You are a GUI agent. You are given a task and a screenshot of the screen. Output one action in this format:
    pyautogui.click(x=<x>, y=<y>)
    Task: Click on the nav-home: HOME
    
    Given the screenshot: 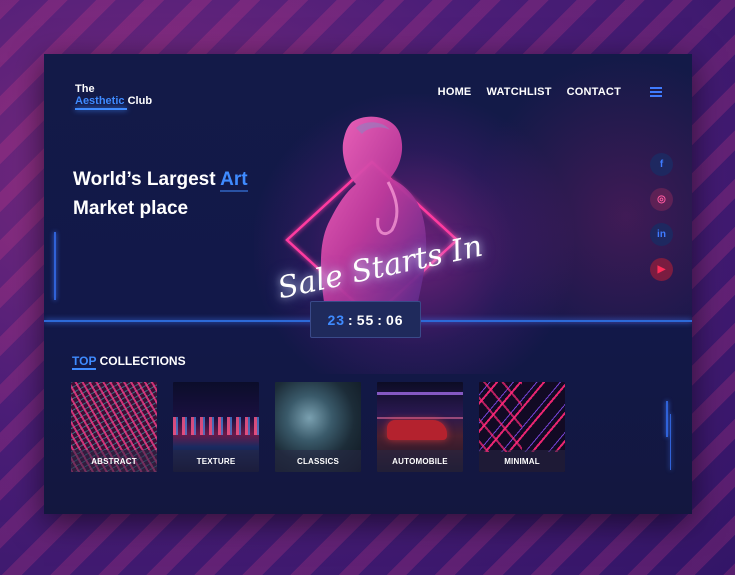 What is the action you would take?
    pyautogui.click(x=455, y=92)
    